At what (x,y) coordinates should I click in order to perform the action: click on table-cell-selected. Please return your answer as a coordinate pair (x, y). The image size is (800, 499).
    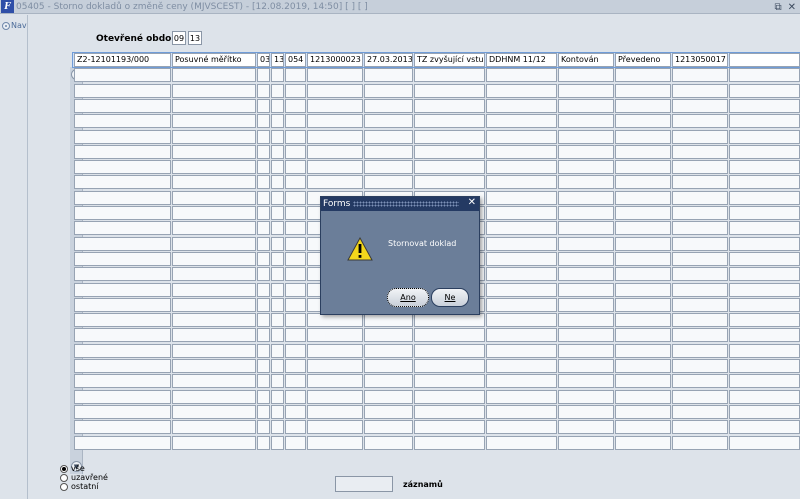
    Looking at the image, I should click on (764, 60).